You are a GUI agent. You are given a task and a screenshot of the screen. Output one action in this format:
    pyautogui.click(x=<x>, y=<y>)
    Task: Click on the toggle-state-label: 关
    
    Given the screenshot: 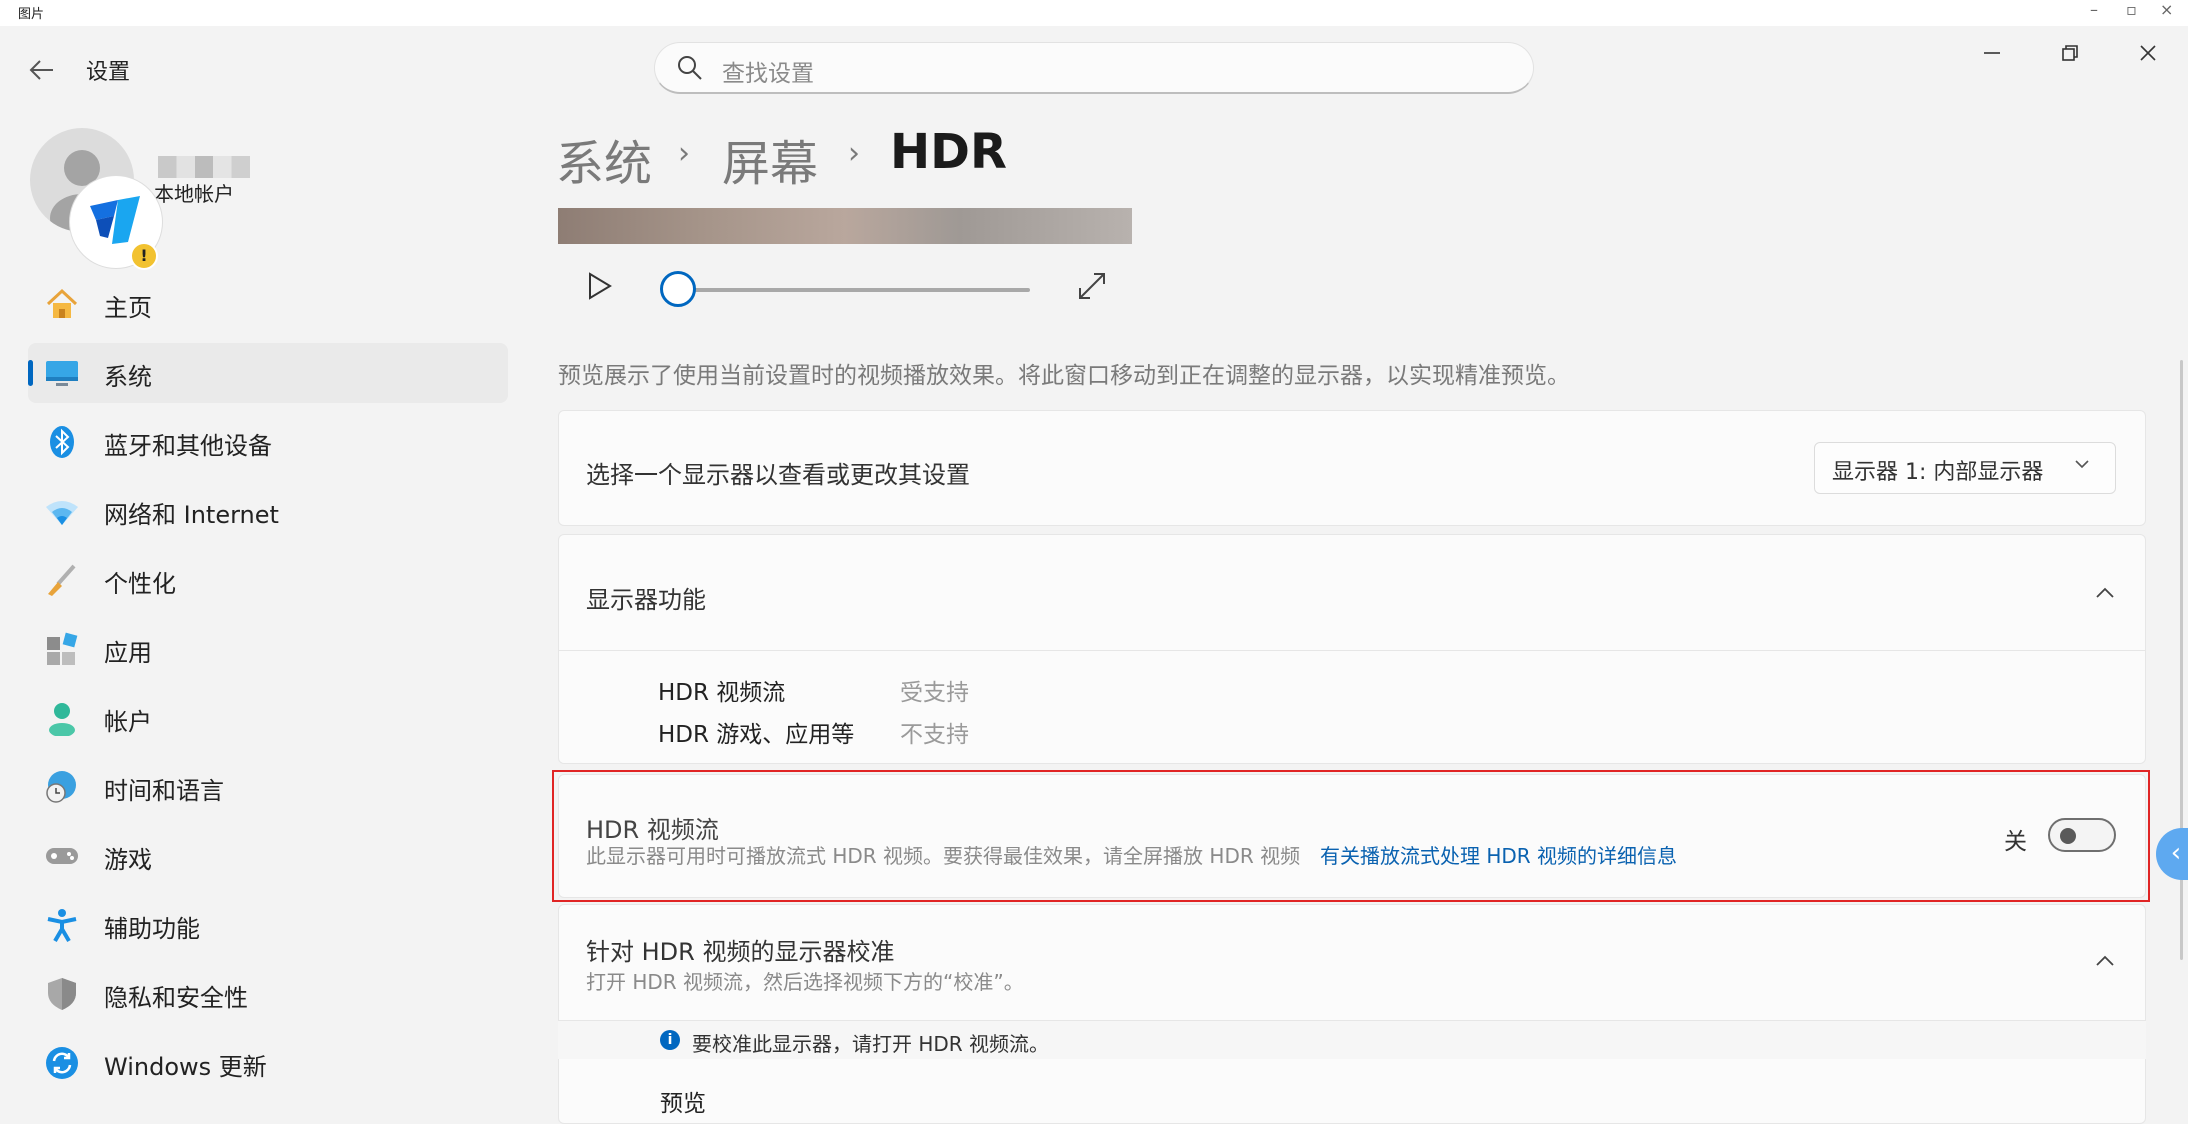 What is the action you would take?
    pyautogui.click(x=2015, y=842)
    